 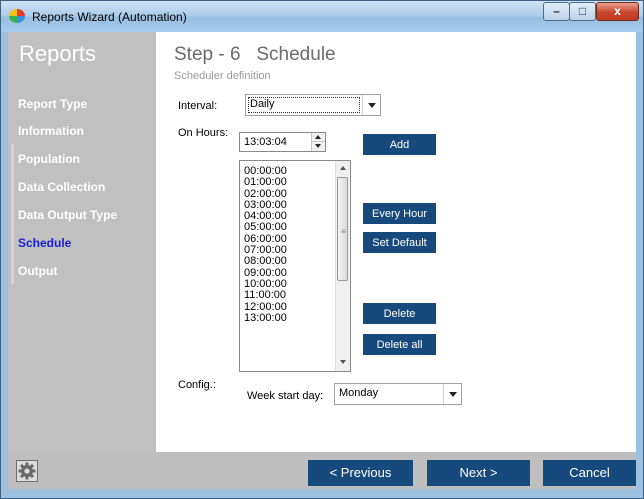 What do you see at coordinates (58, 53) in the screenshot?
I see `sidebar-title: Reports` at bounding box center [58, 53].